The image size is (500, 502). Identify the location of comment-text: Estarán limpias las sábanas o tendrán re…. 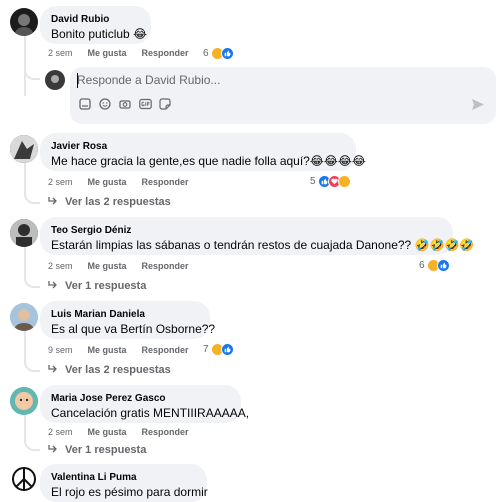
(263, 245).